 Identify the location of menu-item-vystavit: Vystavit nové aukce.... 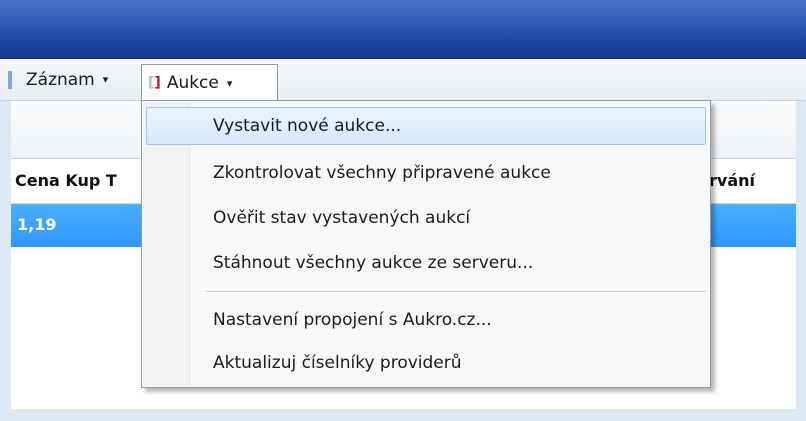
(426, 126).